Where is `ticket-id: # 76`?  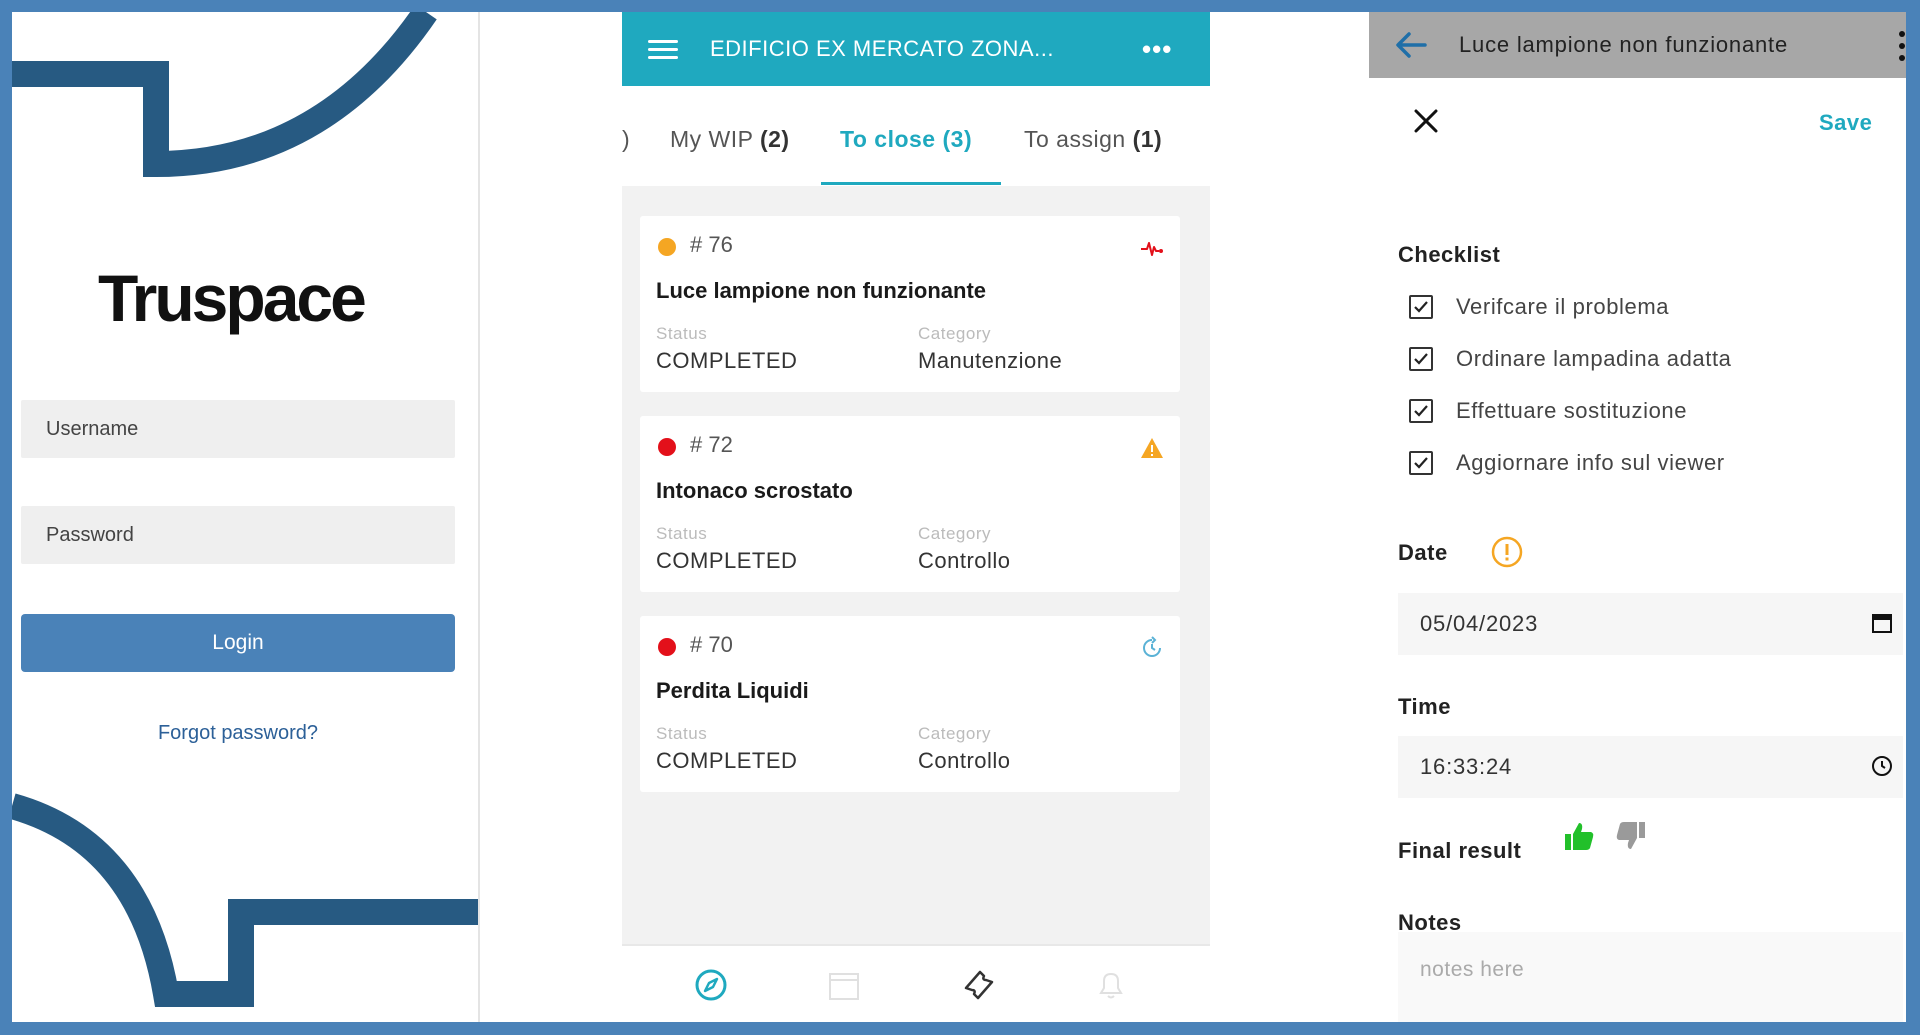 ticket-id: # 76 is located at coordinates (711, 244).